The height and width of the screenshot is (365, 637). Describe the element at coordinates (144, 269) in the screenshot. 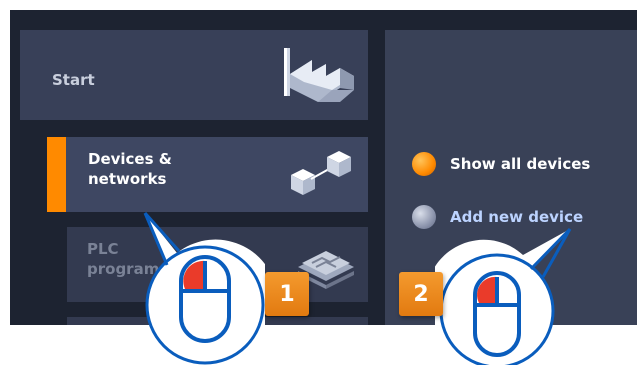

I see `nav-label-plc-line2: programming` at that location.